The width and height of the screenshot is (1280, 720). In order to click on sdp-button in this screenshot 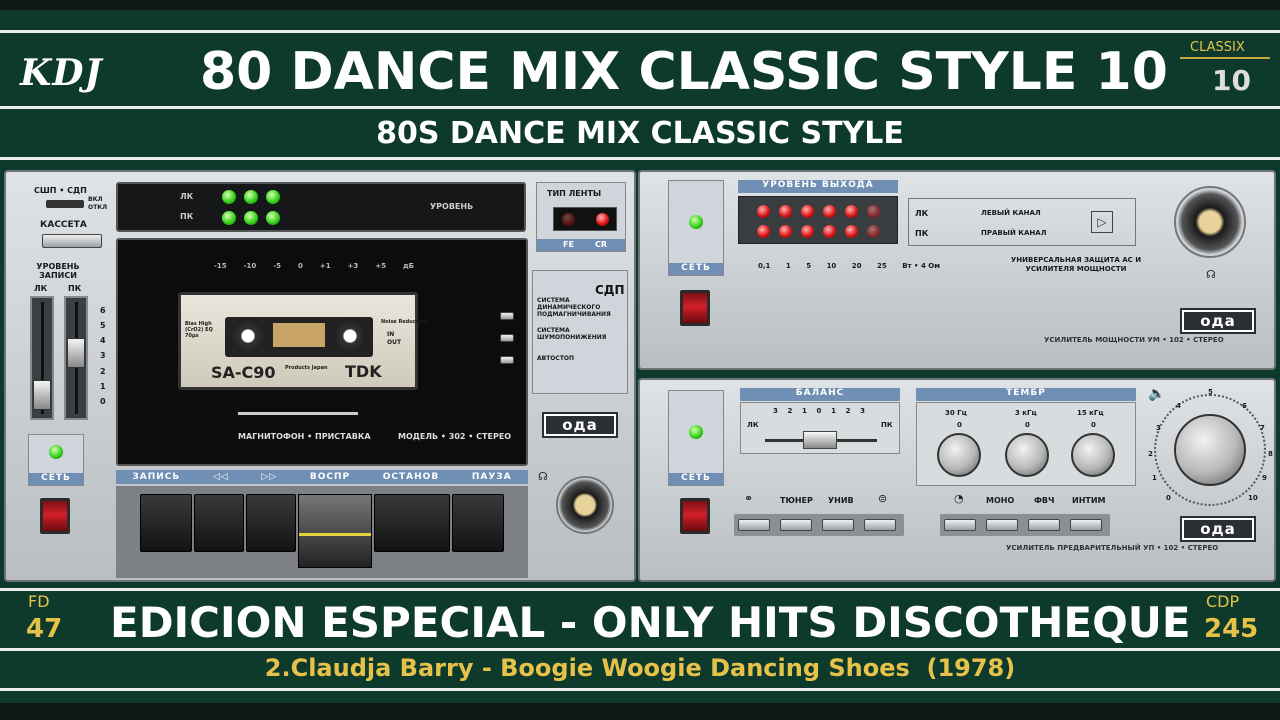, I will do `click(507, 316)`.